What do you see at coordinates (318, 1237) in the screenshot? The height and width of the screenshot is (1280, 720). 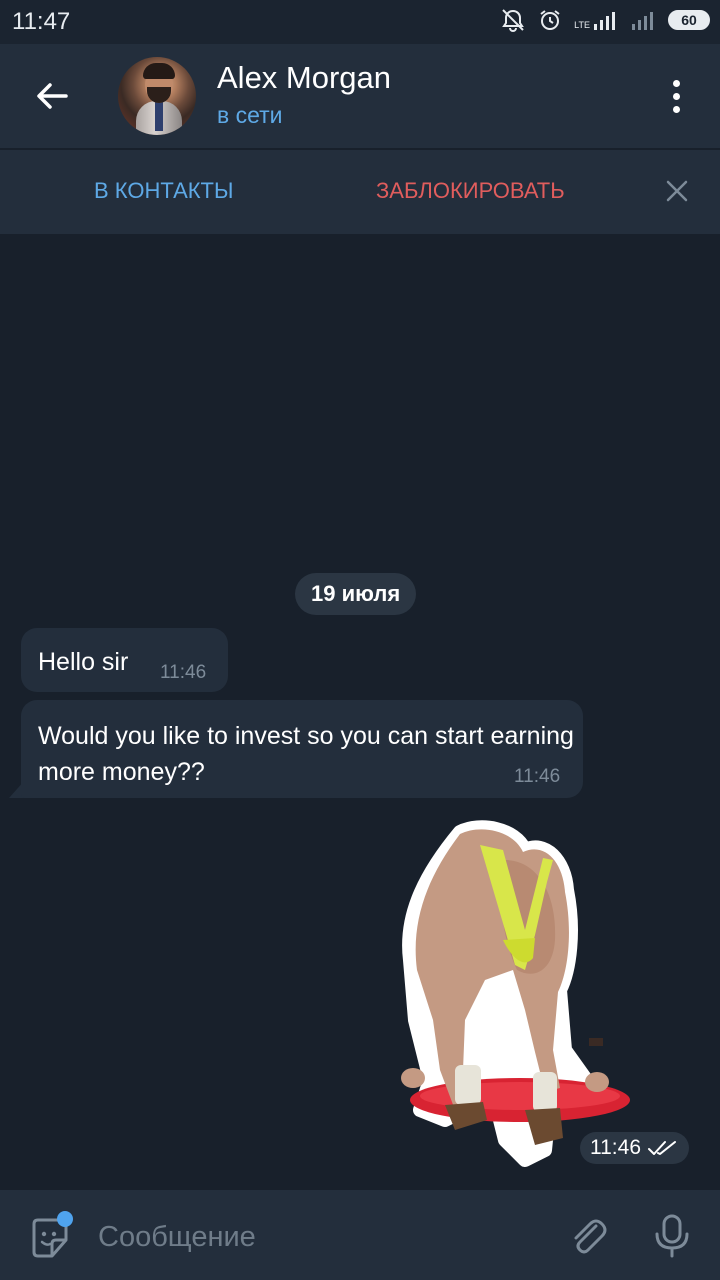 I see `message-input` at bounding box center [318, 1237].